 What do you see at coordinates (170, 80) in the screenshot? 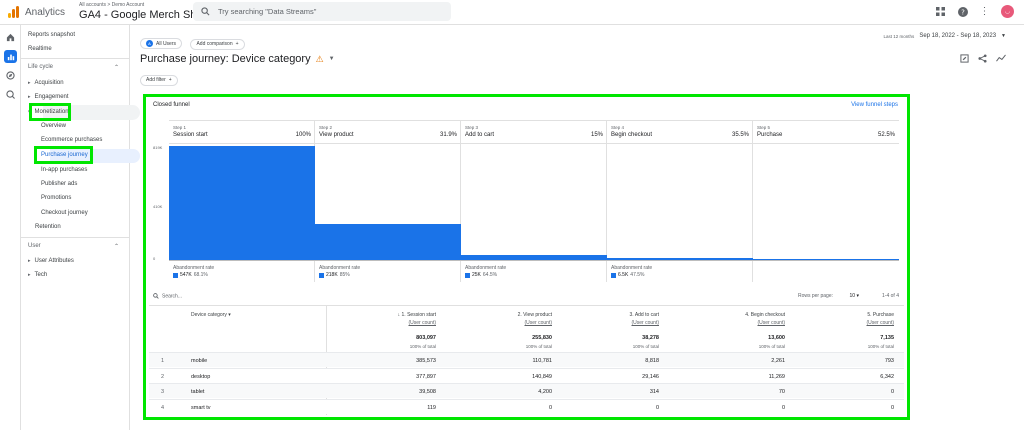
I see `plus-icon: +` at bounding box center [170, 80].